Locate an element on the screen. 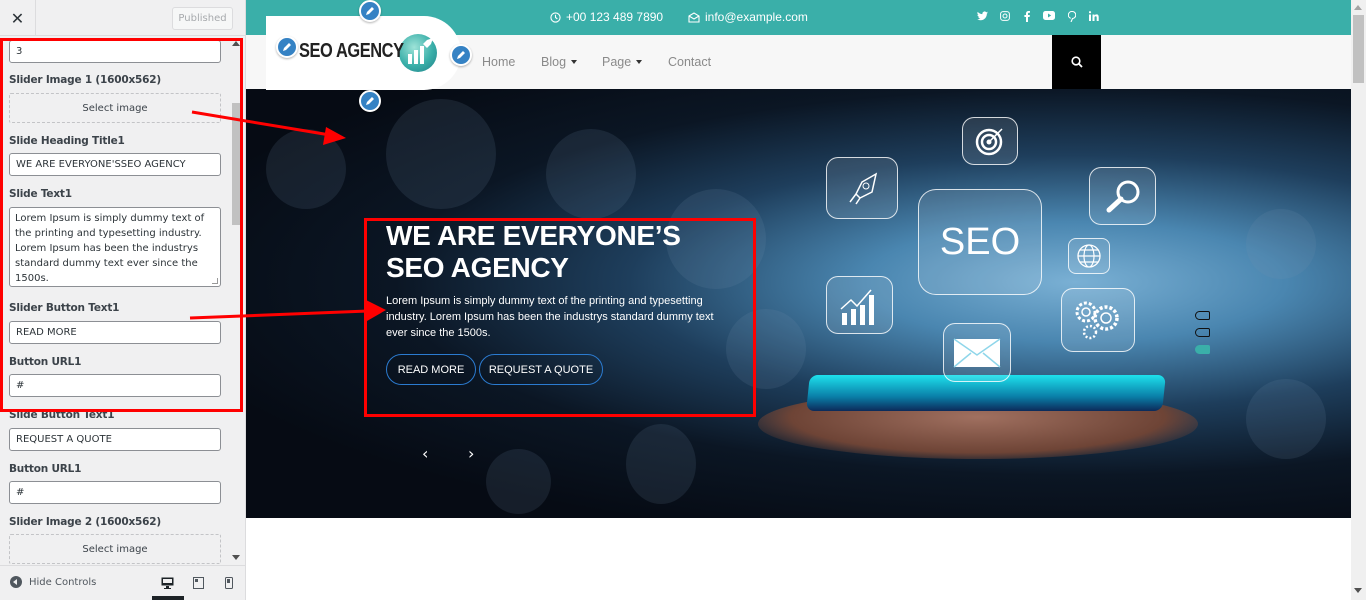  topbar-email: info@example.com is located at coordinates (748, 17).